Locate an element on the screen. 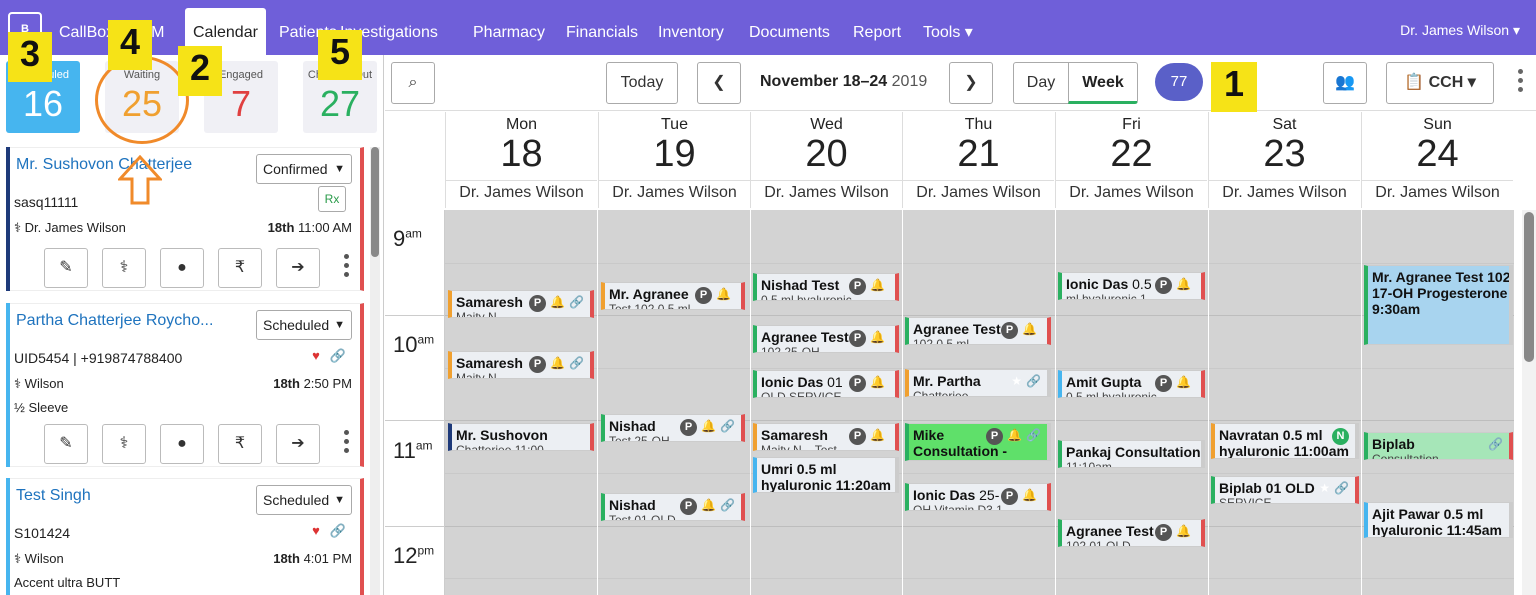  calendar-event: Samaresh Maity N... Test... P 🔔 is located at coordinates (826, 437).